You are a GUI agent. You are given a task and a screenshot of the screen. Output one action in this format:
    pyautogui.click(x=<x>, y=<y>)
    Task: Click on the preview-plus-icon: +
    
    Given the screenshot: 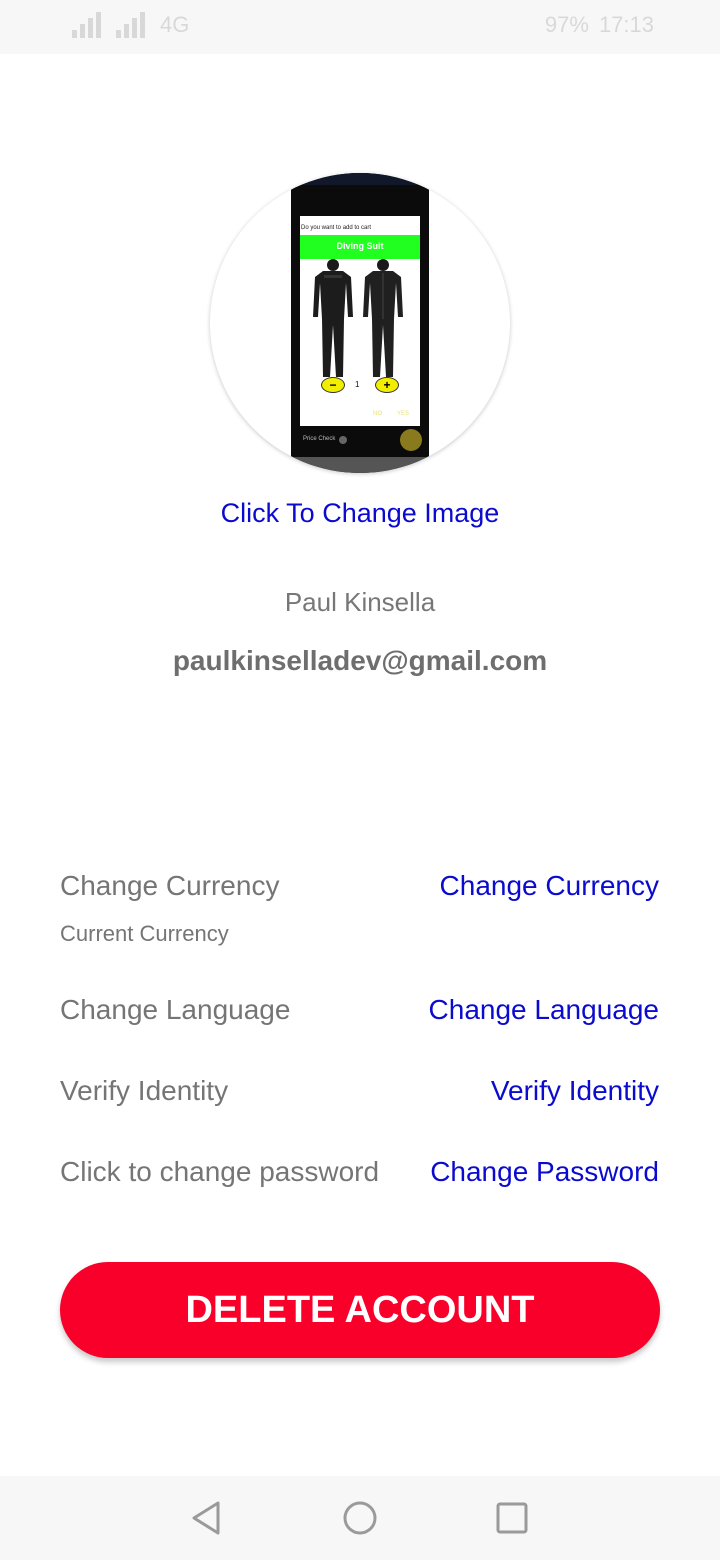 What is the action you would take?
    pyautogui.click(x=387, y=385)
    